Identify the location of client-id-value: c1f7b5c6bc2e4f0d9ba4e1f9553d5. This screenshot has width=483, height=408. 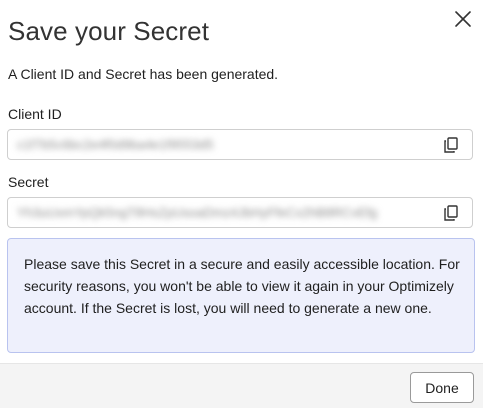
(115, 144).